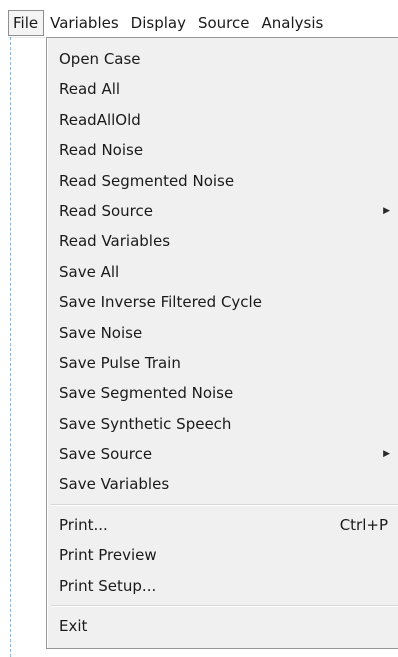  Describe the element at coordinates (26, 22) in the screenshot. I see `menu-file: File` at that location.